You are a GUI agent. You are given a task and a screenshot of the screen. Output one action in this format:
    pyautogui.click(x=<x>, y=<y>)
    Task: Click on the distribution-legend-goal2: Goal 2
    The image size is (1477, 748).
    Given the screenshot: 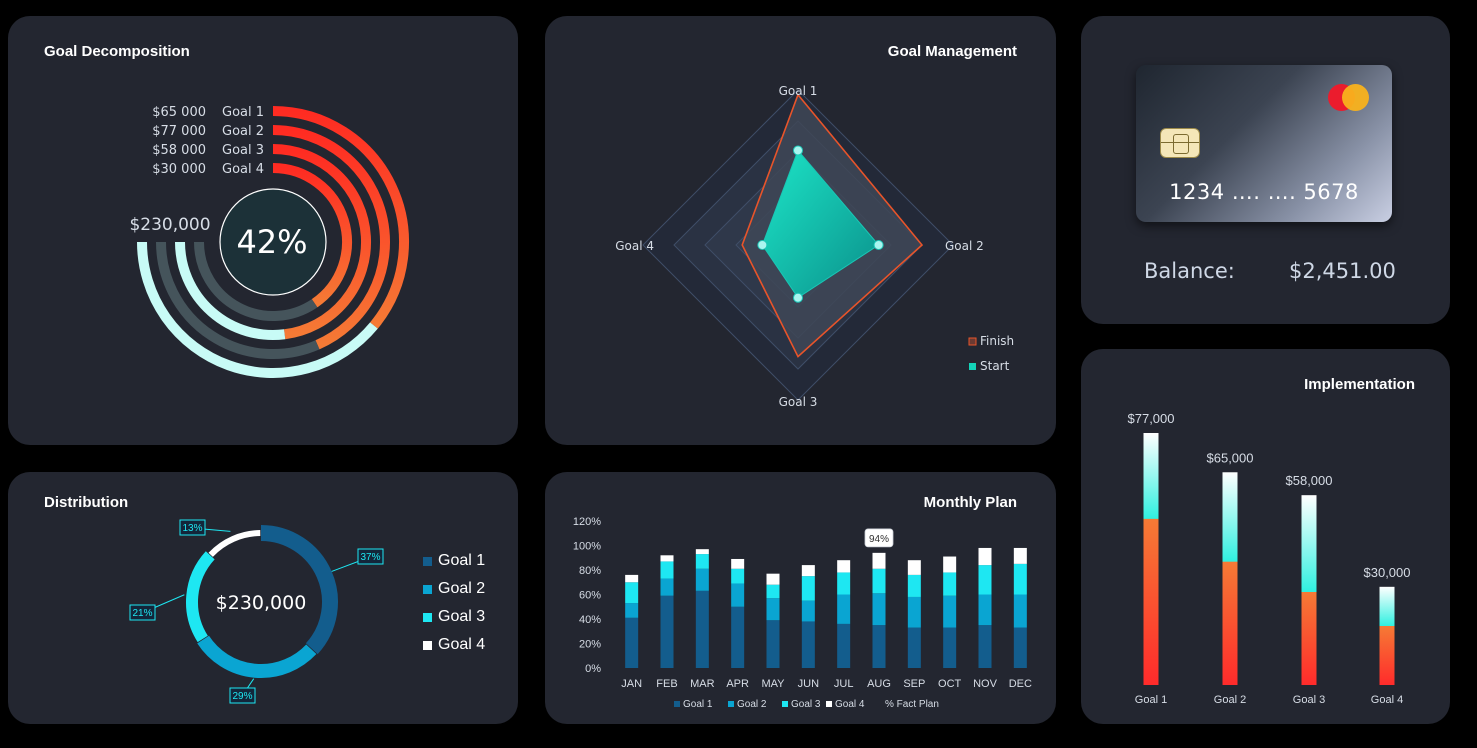 What is the action you would take?
    pyautogui.click(x=454, y=589)
    